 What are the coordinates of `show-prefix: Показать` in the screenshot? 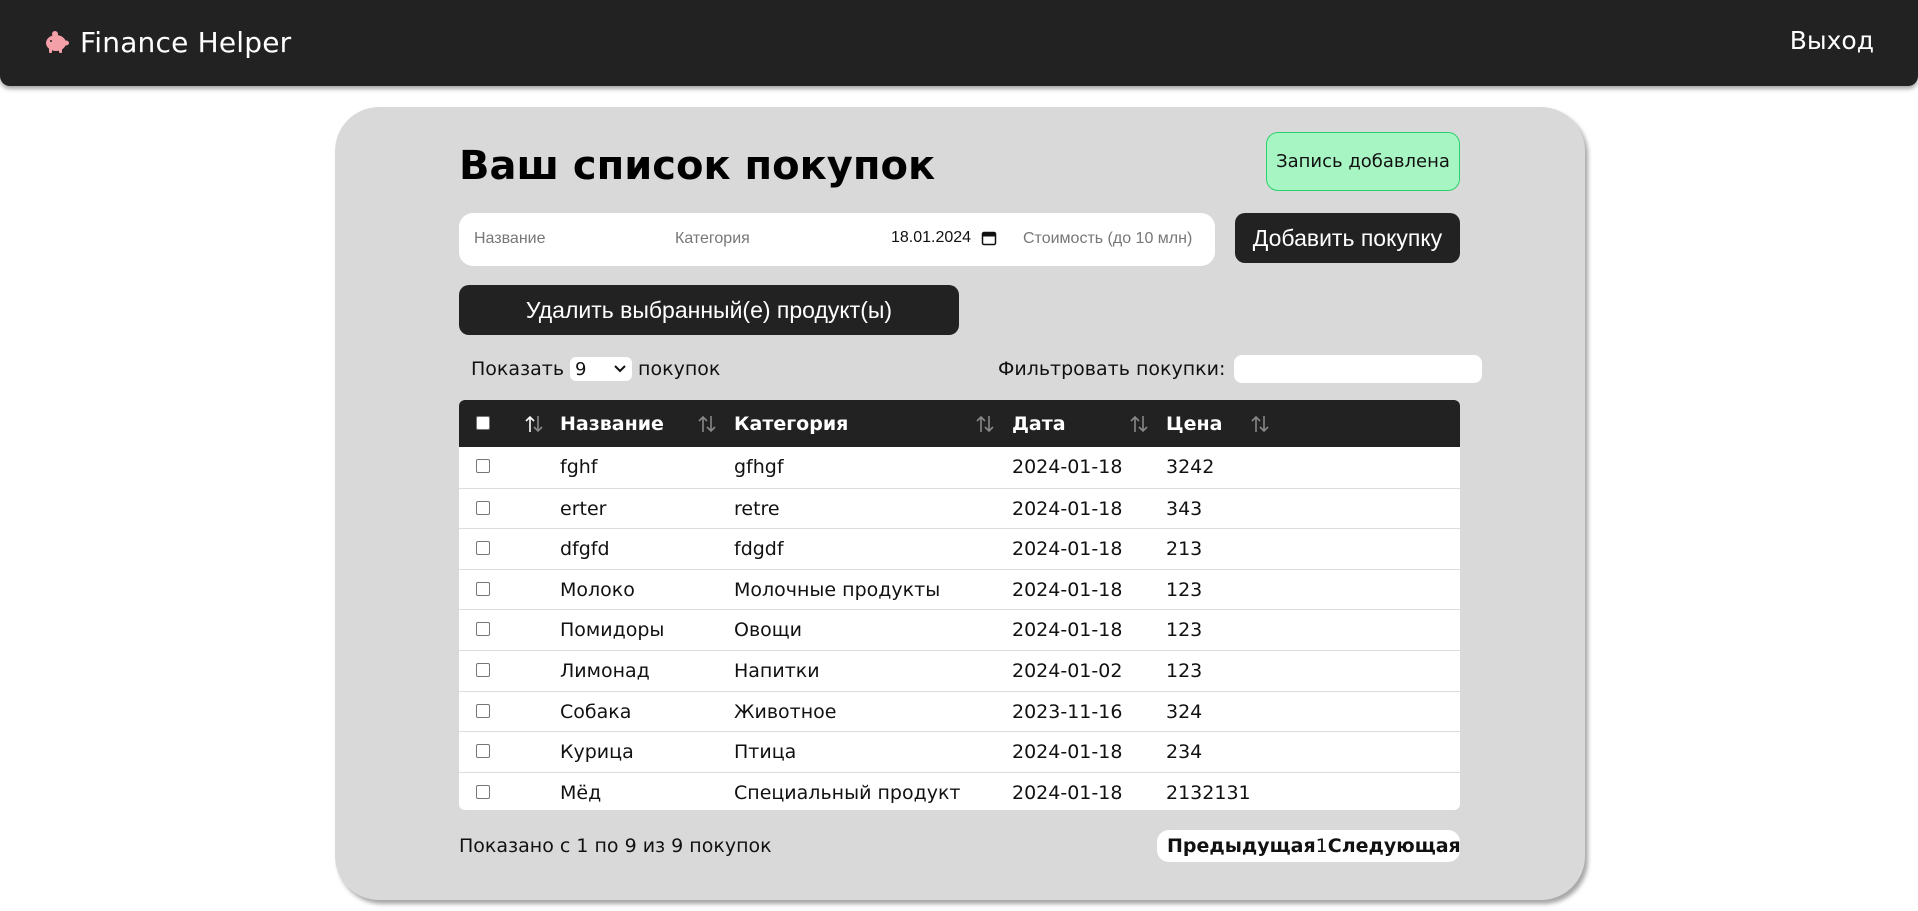 It's located at (518, 369).